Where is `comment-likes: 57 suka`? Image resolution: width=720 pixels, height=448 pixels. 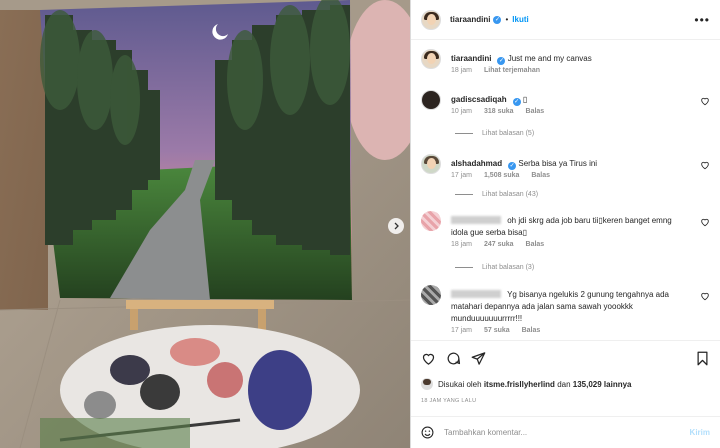
comment-likes: 57 suka is located at coordinates (497, 330).